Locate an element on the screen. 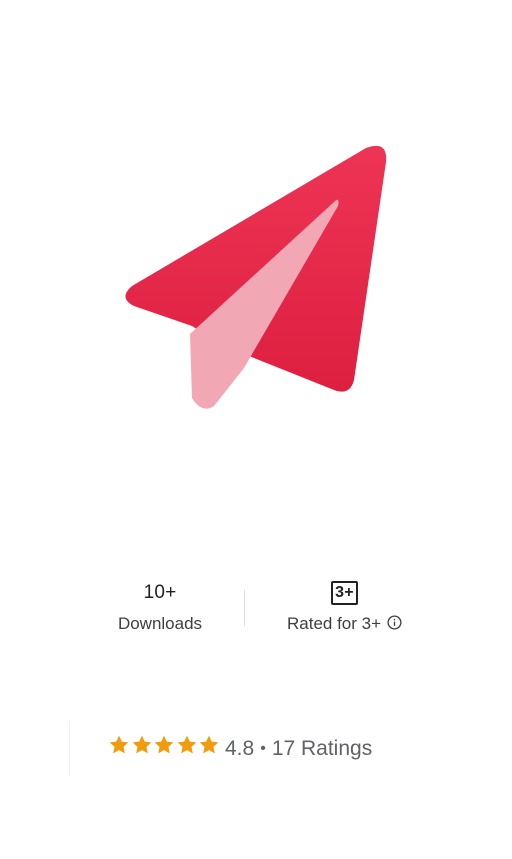 Image resolution: width=512 pixels, height=859 pixels. rating-summary: 4.8 • 17 Ratings is located at coordinates (256, 750).